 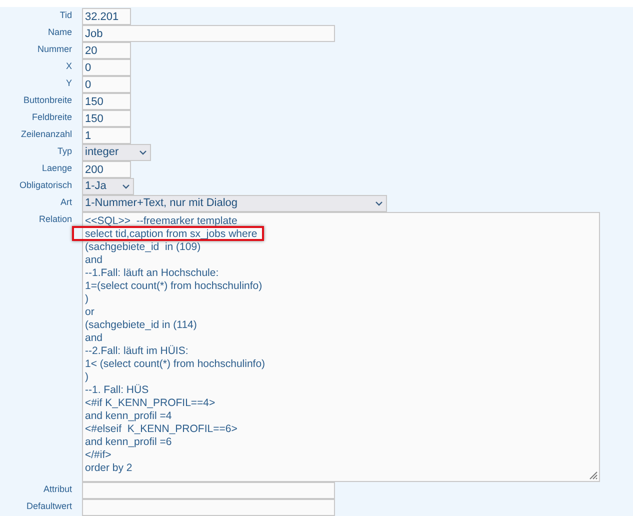 What do you see at coordinates (106, 50) in the screenshot?
I see `text-field: 20` at bounding box center [106, 50].